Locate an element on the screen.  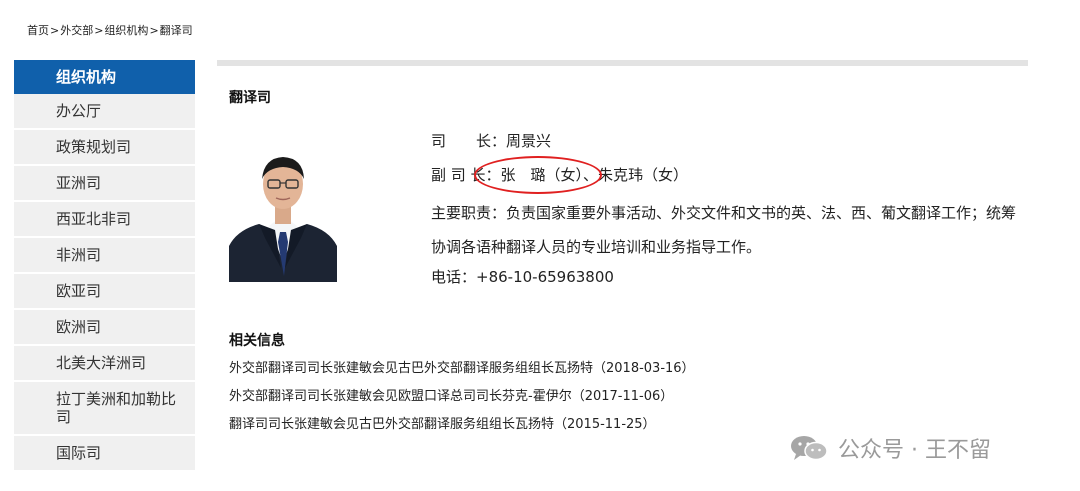
related-link: 外交部翻译司司长张建敏会见古巴外交部翻译服务组组长瓦扬特（2018-03-16） is located at coordinates (462, 374).